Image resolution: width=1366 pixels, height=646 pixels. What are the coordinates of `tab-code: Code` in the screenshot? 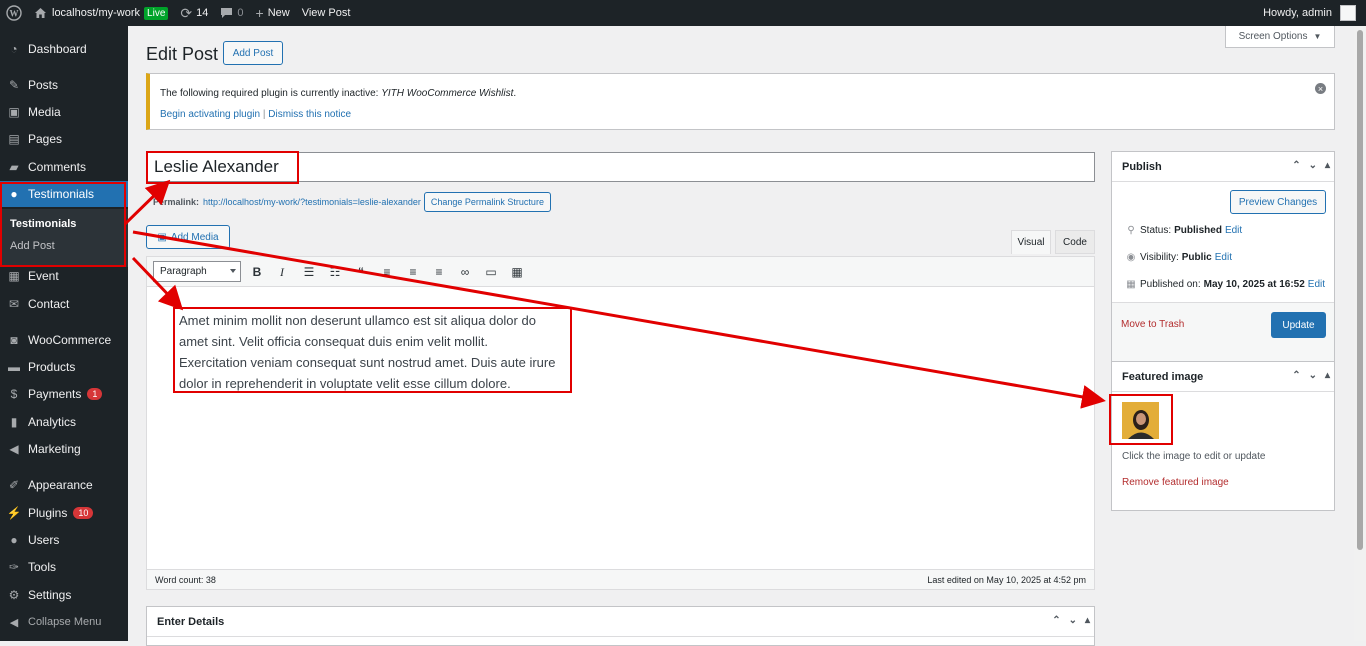 It's located at (1075, 242).